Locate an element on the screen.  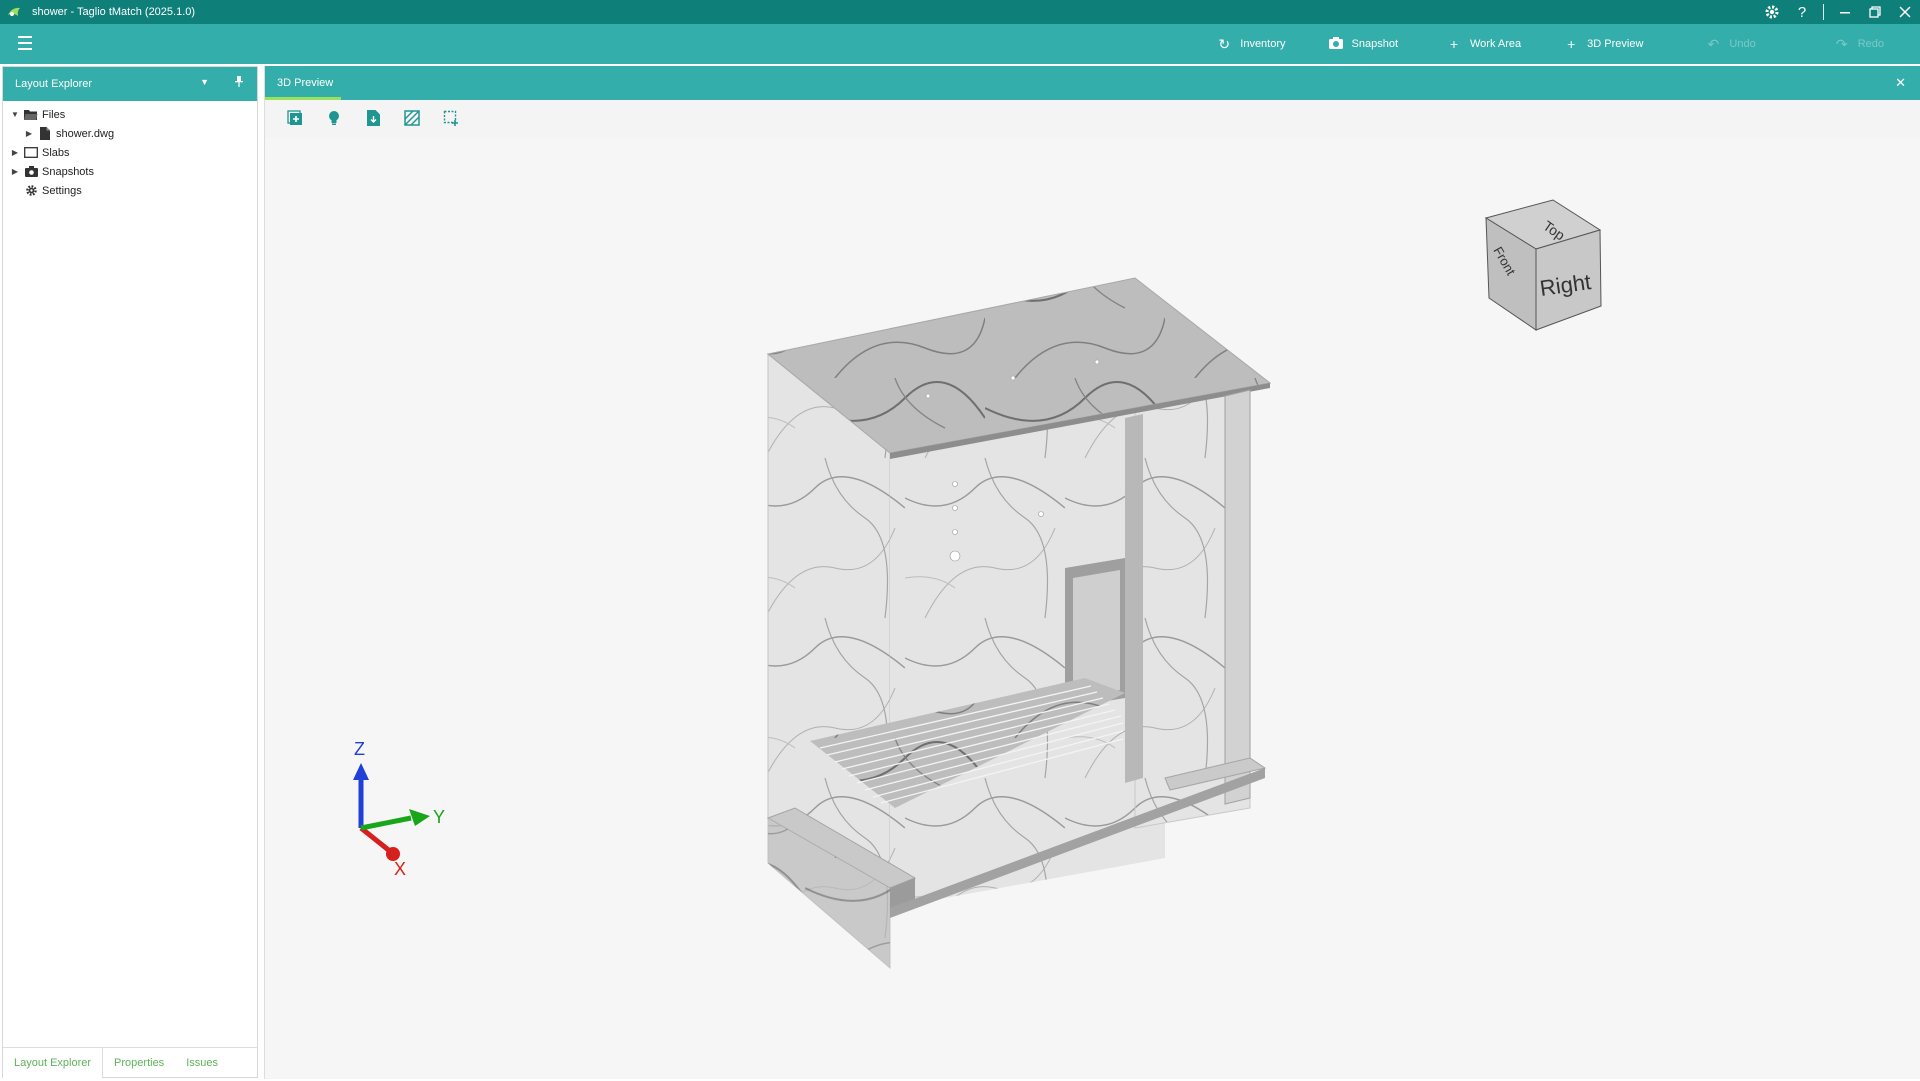
pin-icon is located at coordinates (239, 83).